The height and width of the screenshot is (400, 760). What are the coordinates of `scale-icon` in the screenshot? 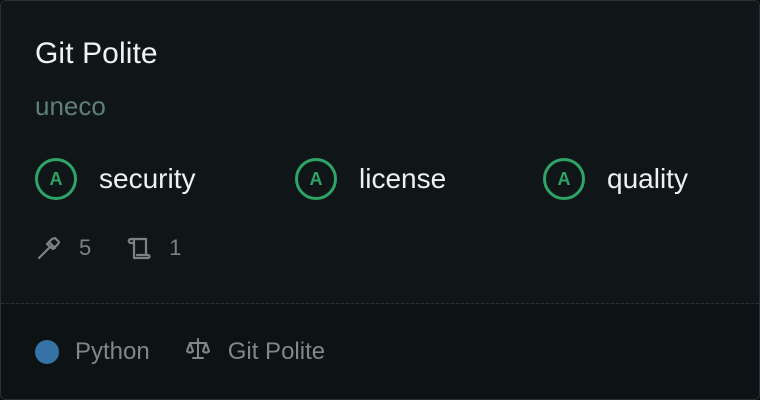 It's located at (198, 352).